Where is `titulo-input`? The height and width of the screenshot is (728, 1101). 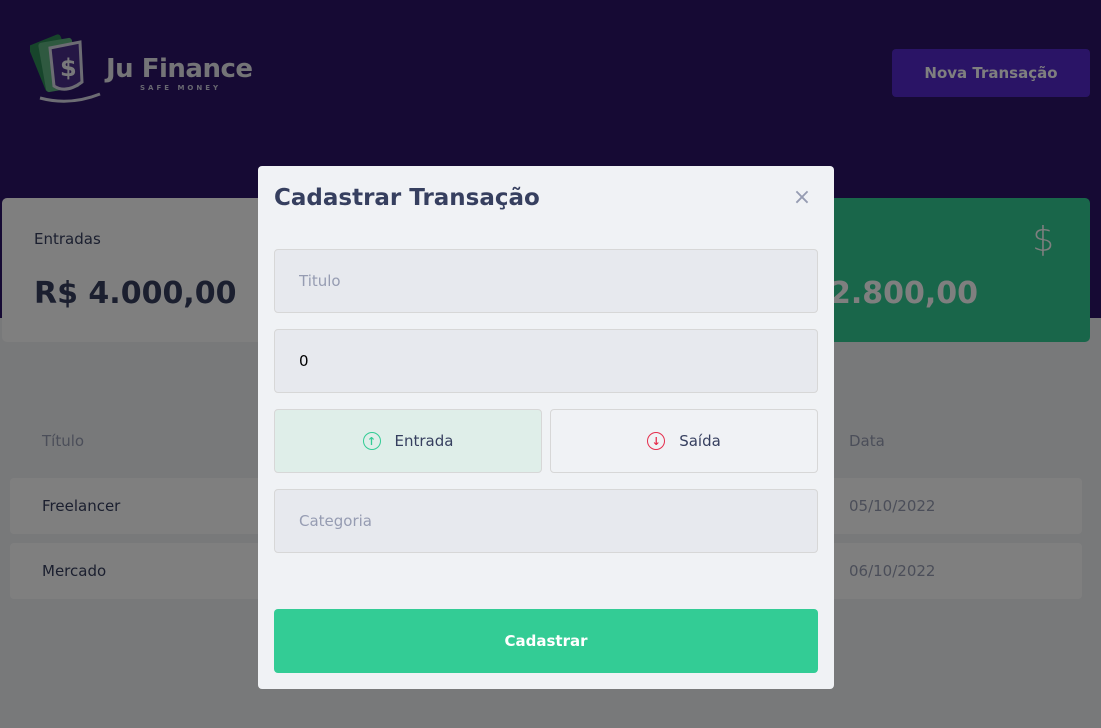 titulo-input is located at coordinates (546, 281).